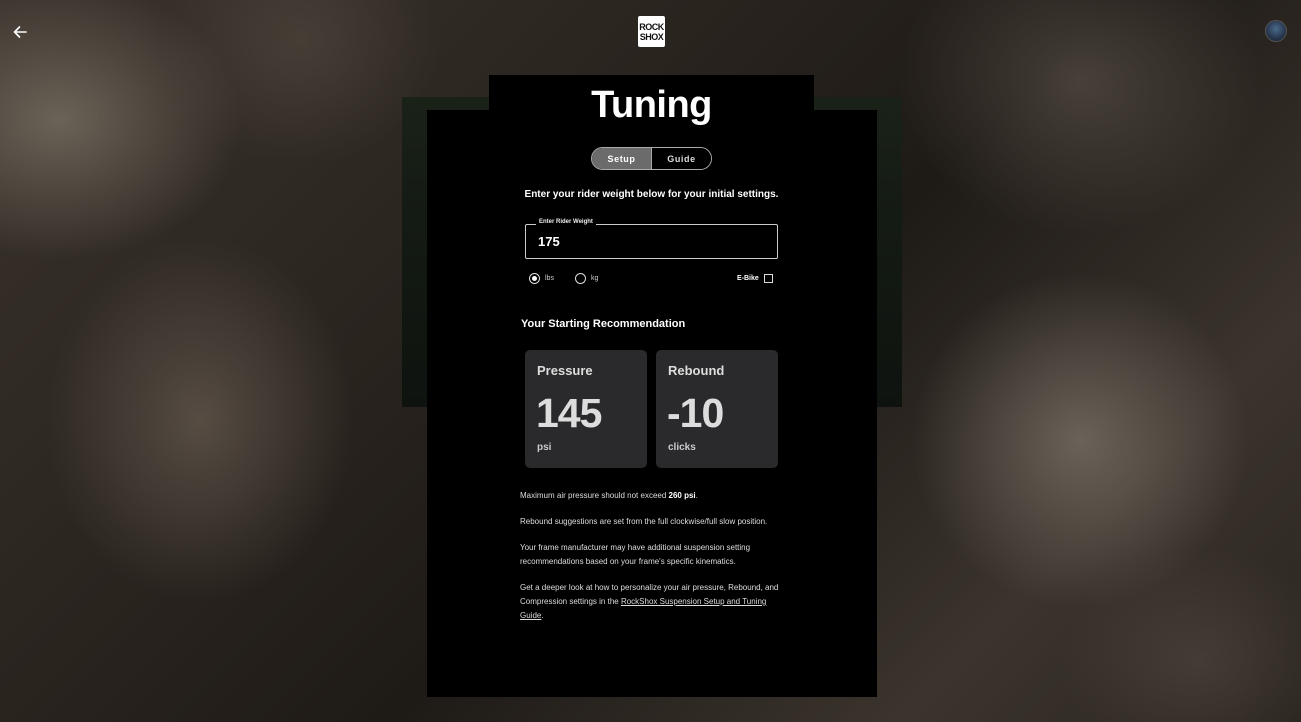  What do you see at coordinates (651, 36) in the screenshot?
I see `logo-line-2: SHOX` at bounding box center [651, 36].